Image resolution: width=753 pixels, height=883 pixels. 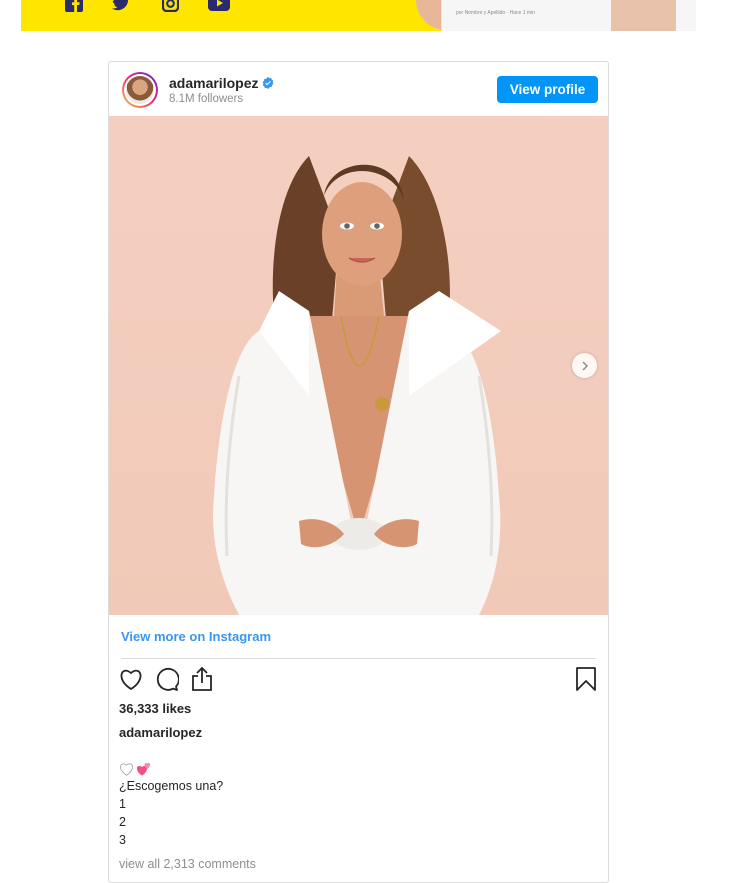 I want to click on caption-line: ¿Escogemos una?, so click(x=171, y=786).